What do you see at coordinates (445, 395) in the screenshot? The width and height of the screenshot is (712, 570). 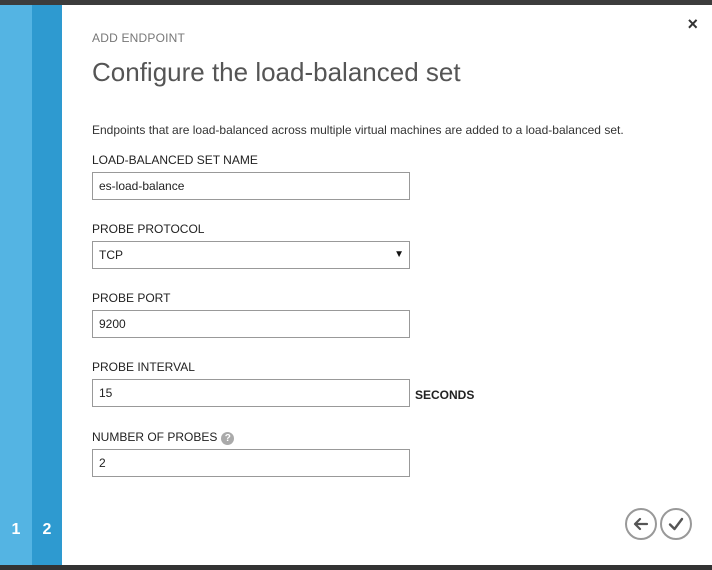 I see `probe-interval-suffix: SECONDS` at bounding box center [445, 395].